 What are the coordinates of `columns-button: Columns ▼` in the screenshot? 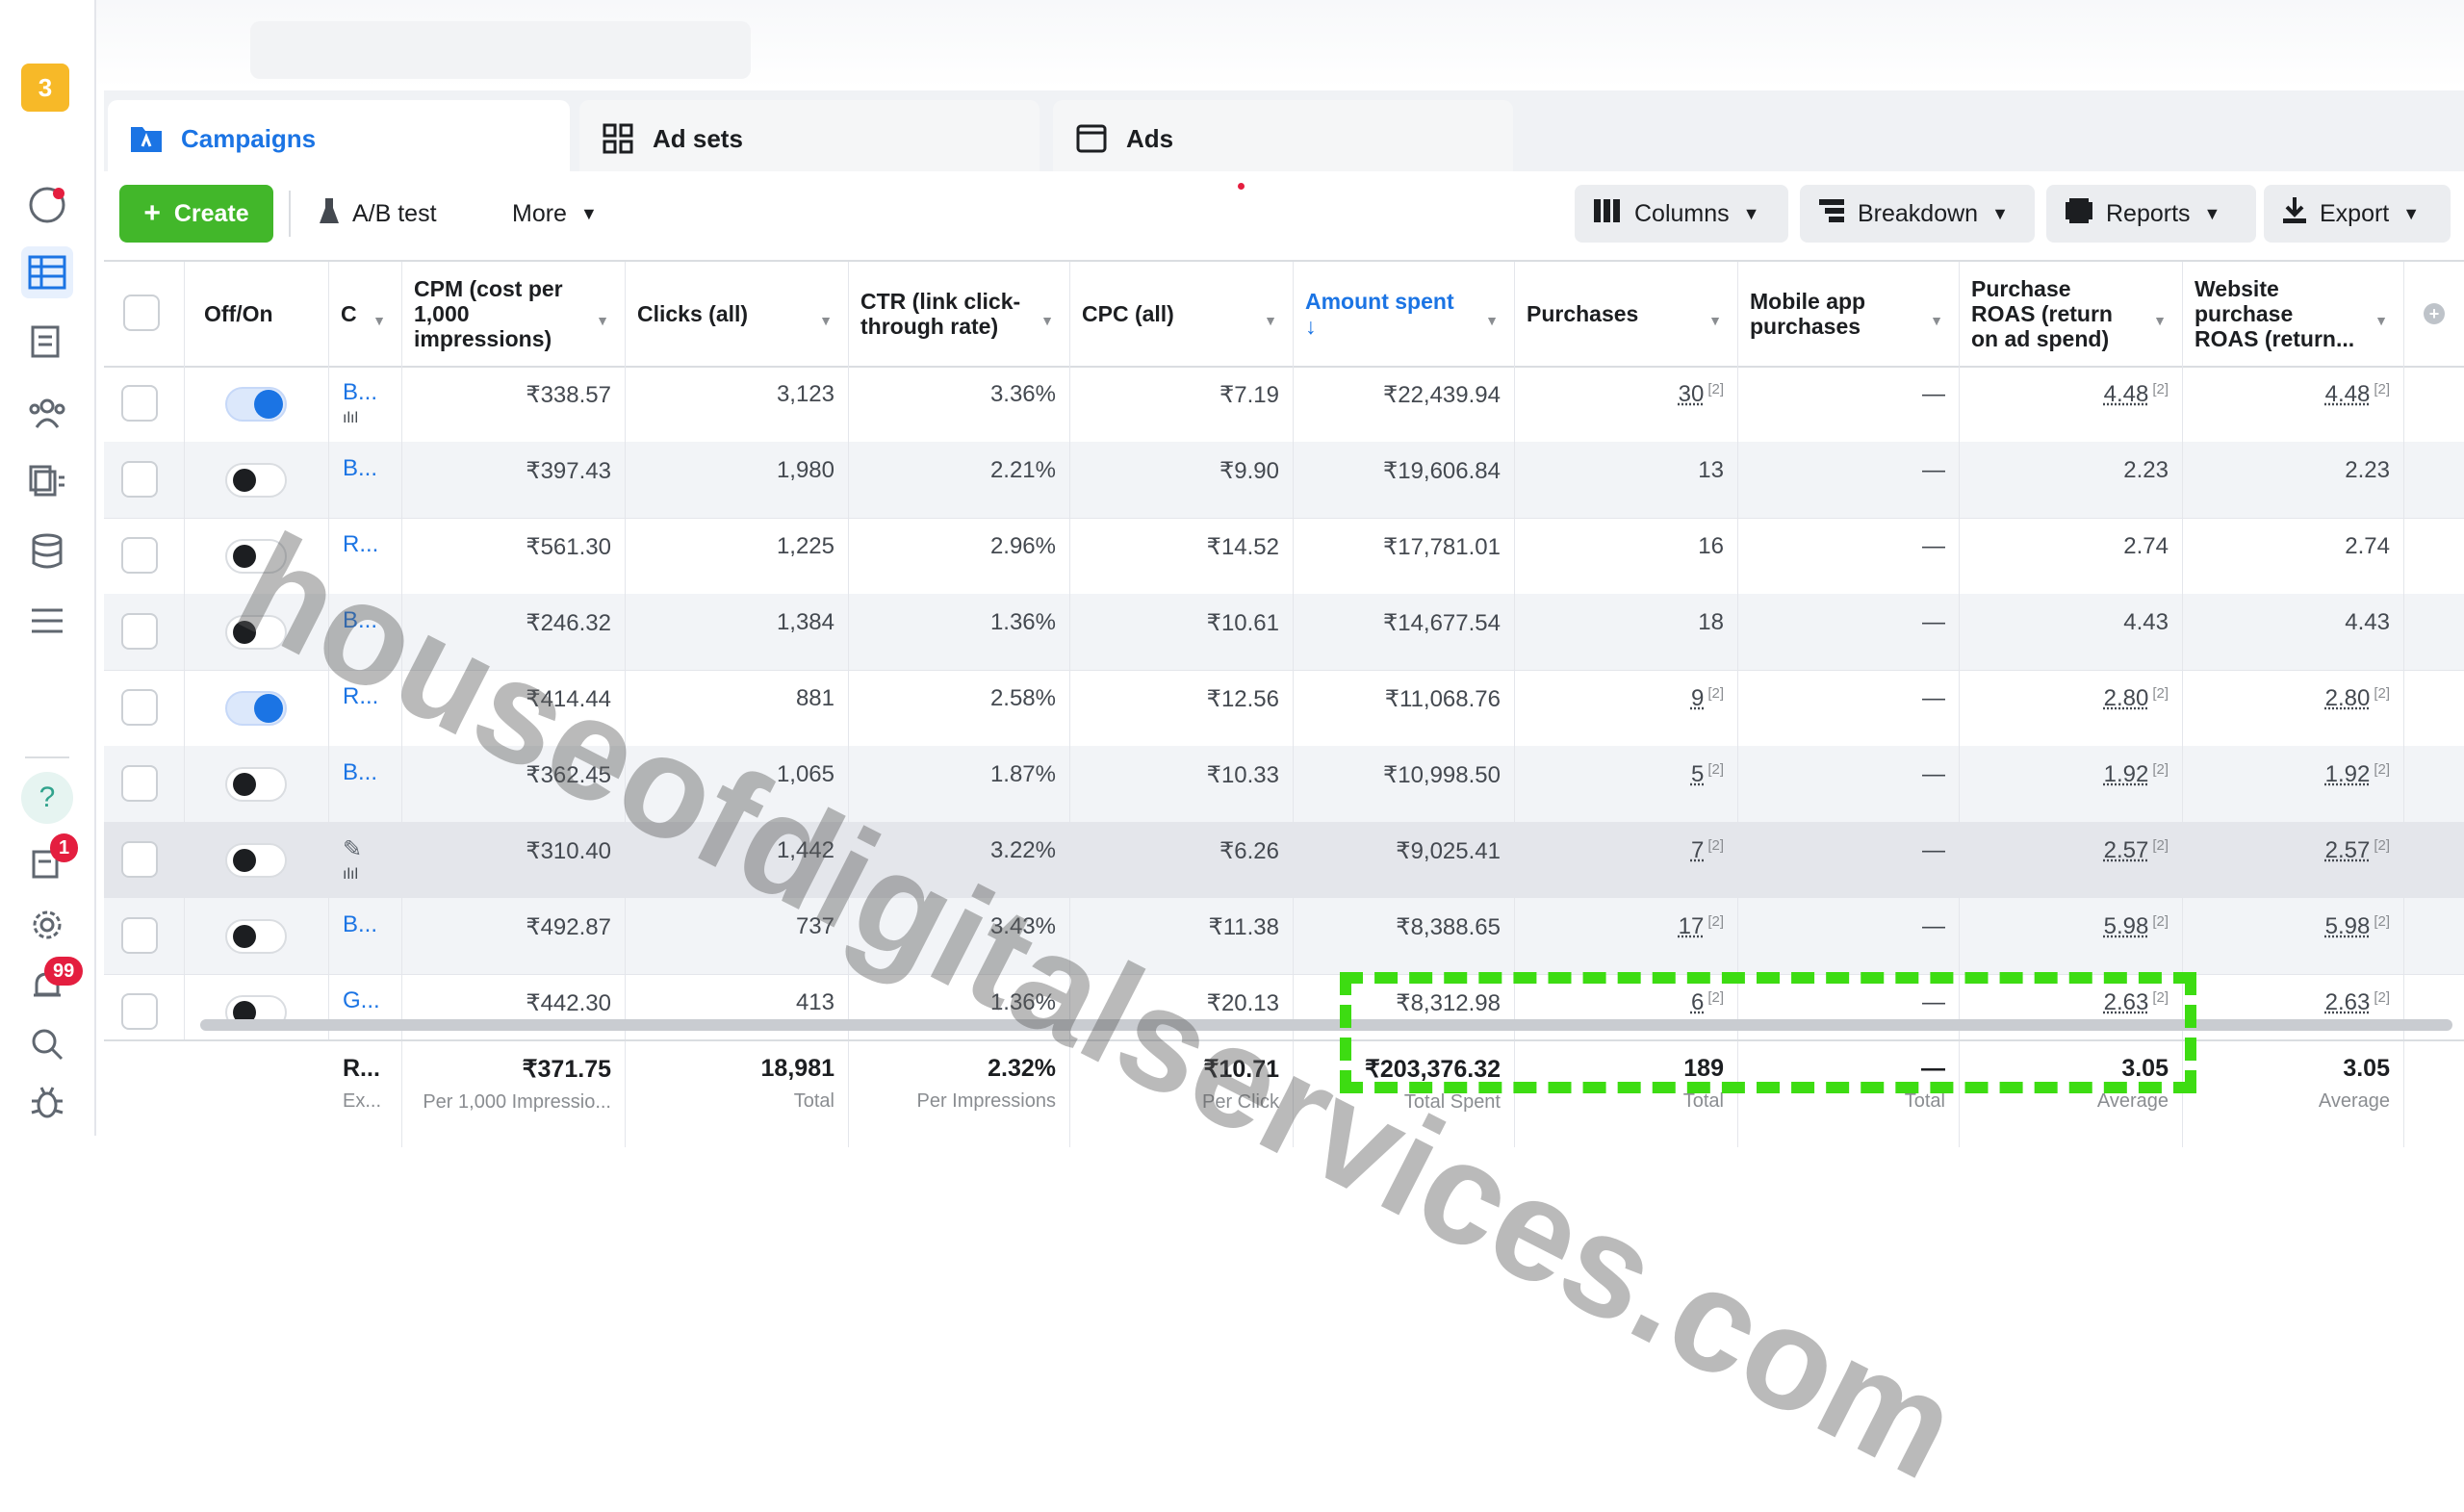 It's located at (1681, 214).